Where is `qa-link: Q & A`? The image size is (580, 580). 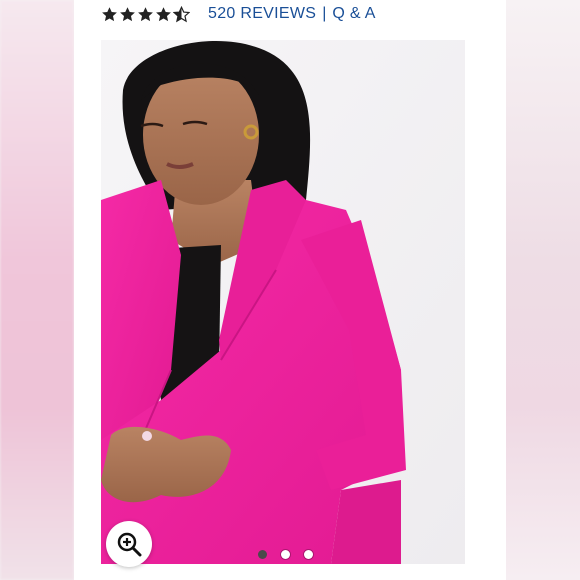
qa-link: Q & A is located at coordinates (353, 14).